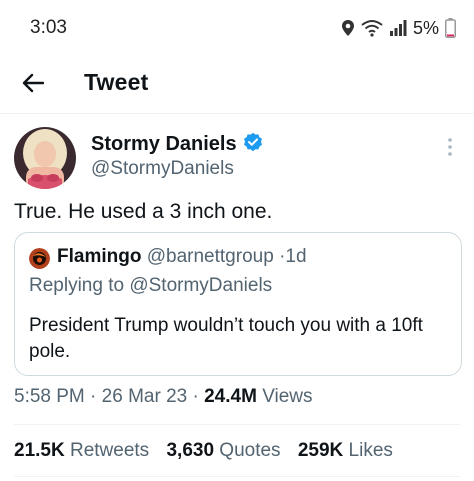 This screenshot has height=481, width=474. I want to click on likes-label: Likes, so click(370, 450).